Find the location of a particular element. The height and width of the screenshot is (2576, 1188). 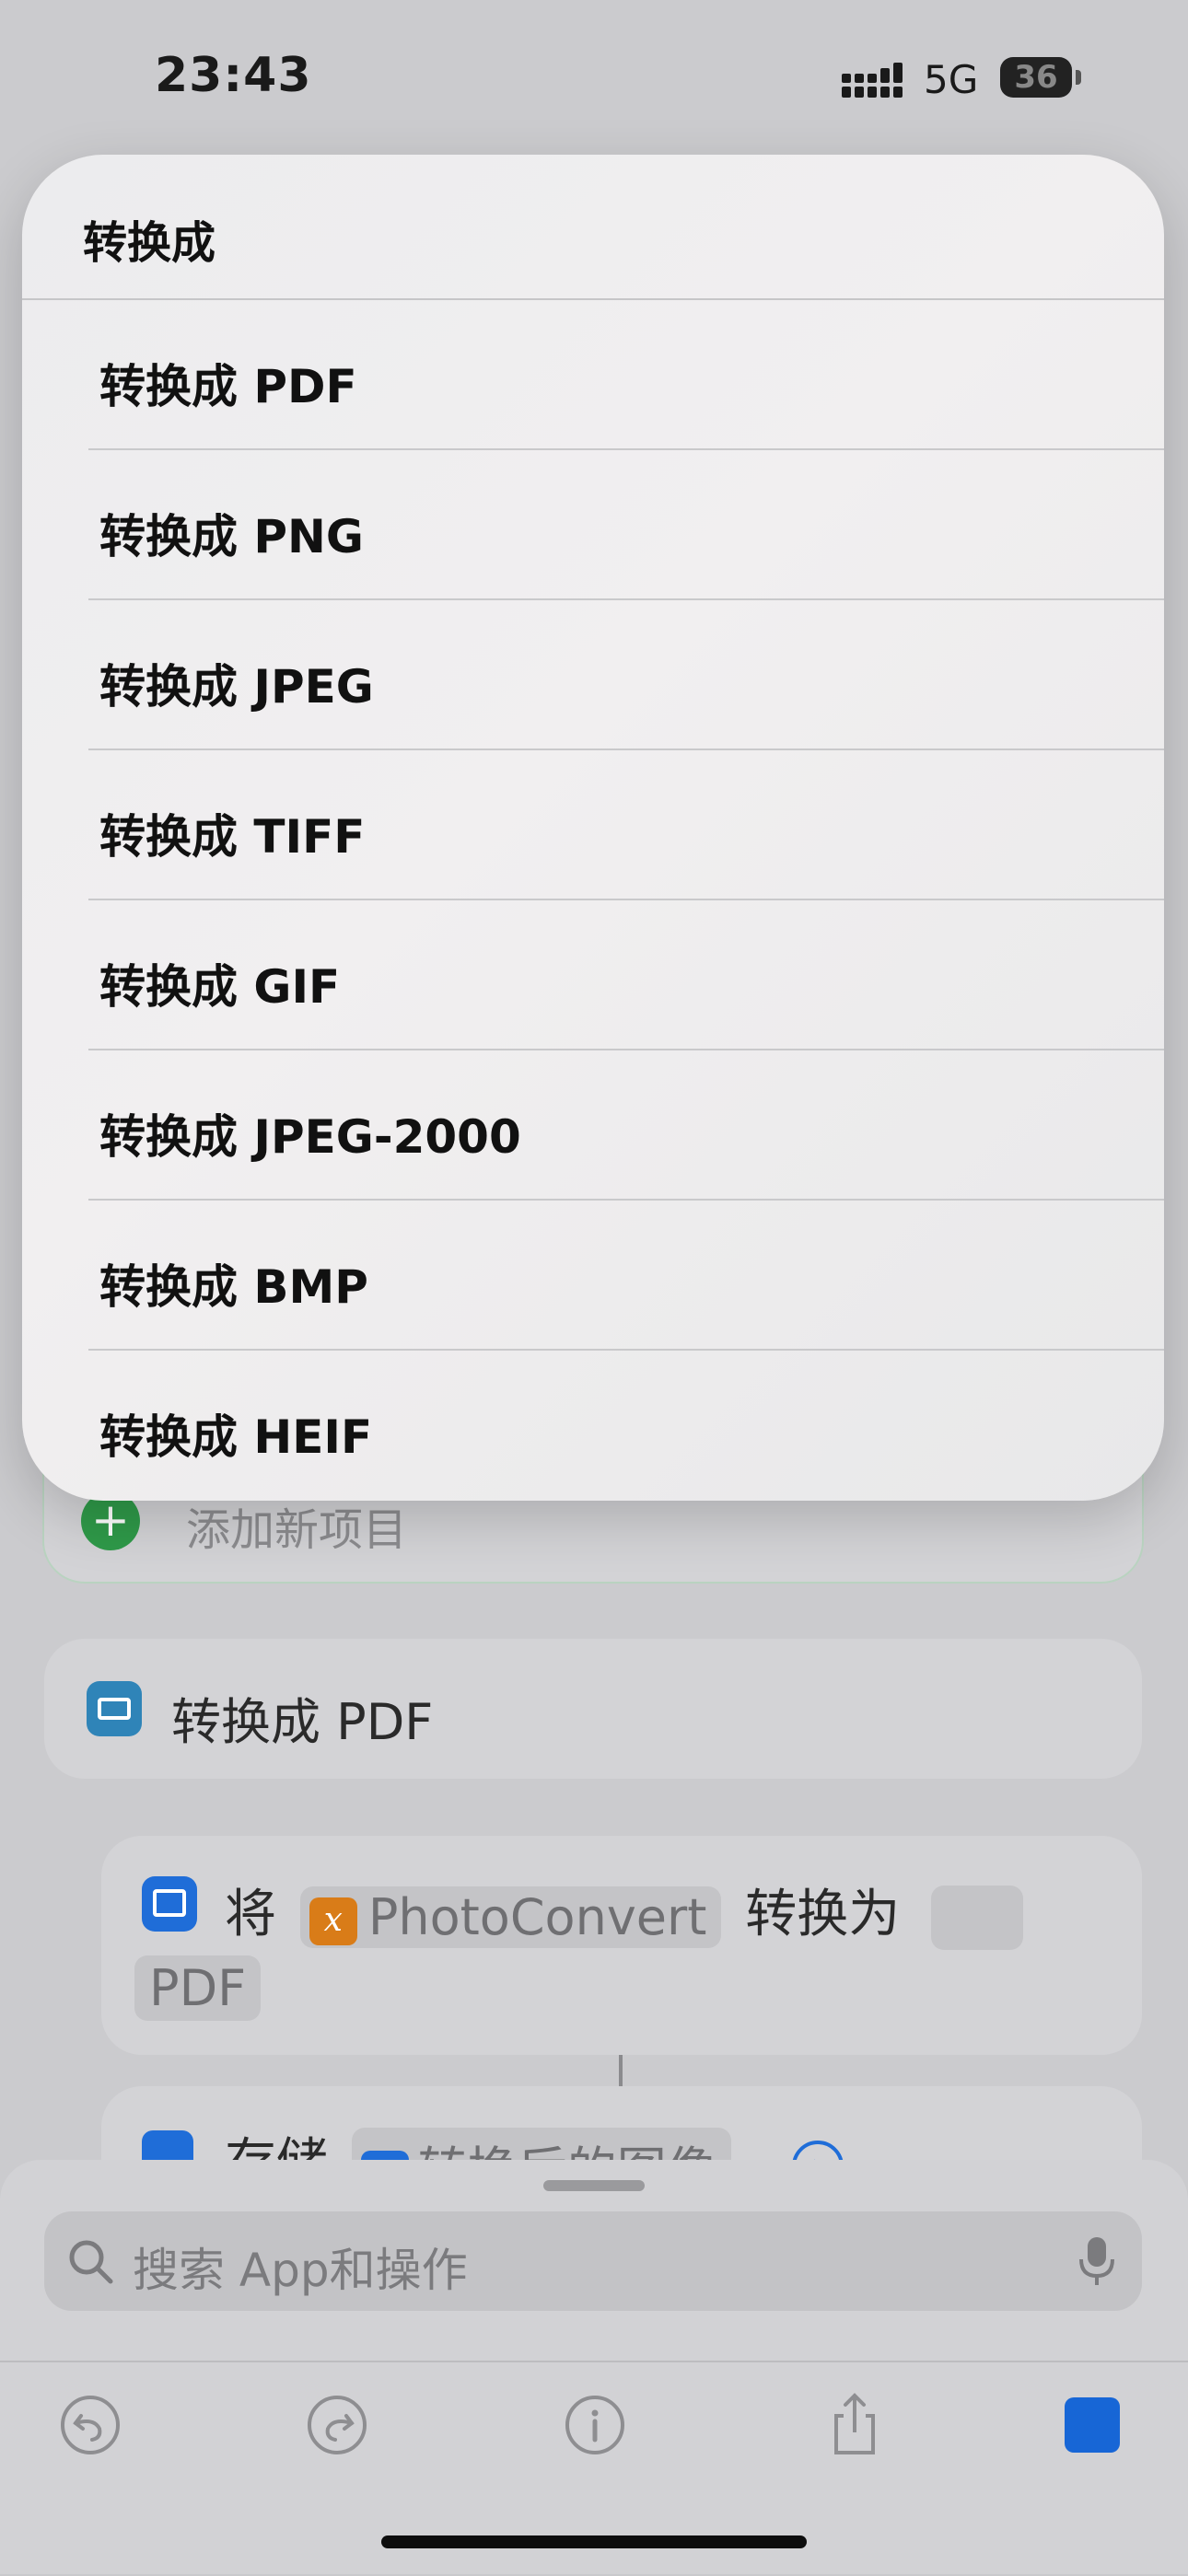

variable-token: x PhotoConvert is located at coordinates (510, 1917).